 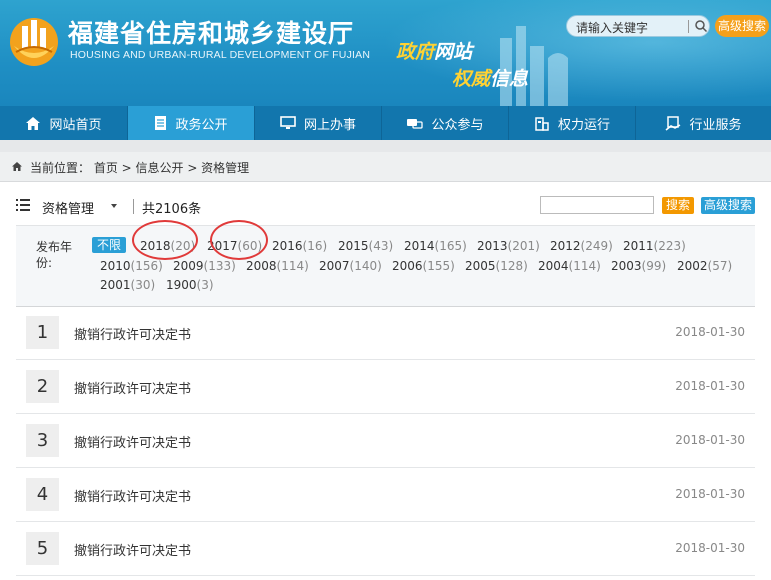 What do you see at coordinates (109, 245) in the screenshot?
I see `year-filter-unlimited: 不限` at bounding box center [109, 245].